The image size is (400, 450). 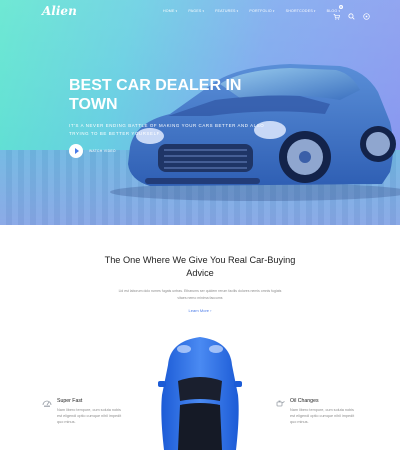 What do you see at coordinates (366, 13) in the screenshot?
I see `menu-icon` at bounding box center [366, 13].